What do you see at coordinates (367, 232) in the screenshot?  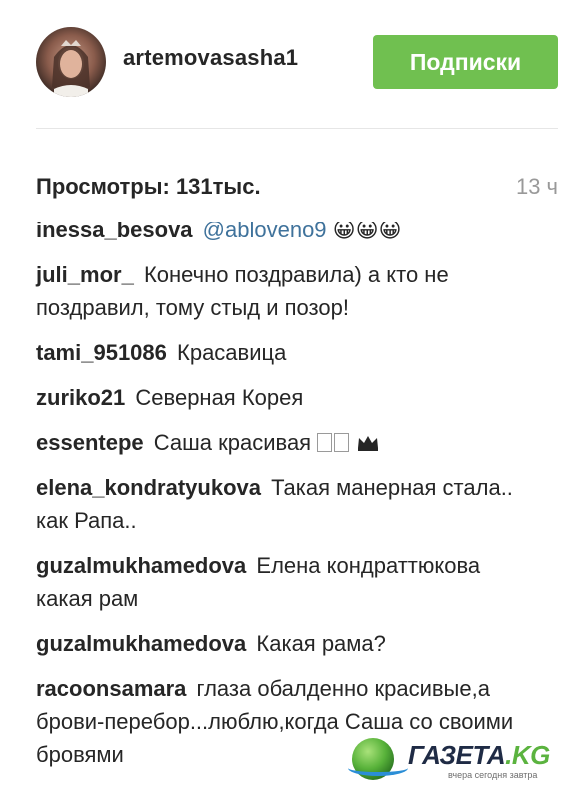 I see `comment-emoji: 😀😀😀` at bounding box center [367, 232].